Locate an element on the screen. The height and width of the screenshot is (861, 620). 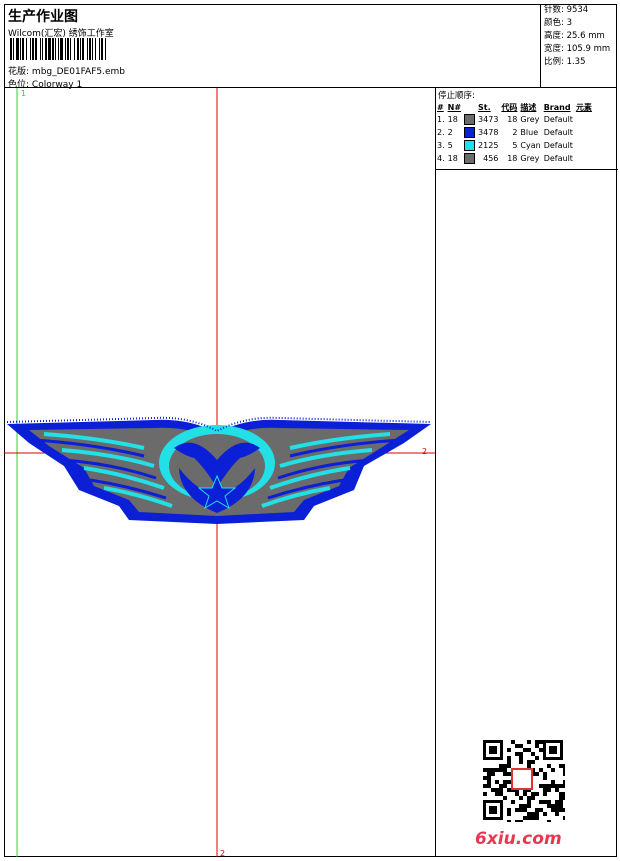
col-header-index: # is located at coordinates (440, 107).